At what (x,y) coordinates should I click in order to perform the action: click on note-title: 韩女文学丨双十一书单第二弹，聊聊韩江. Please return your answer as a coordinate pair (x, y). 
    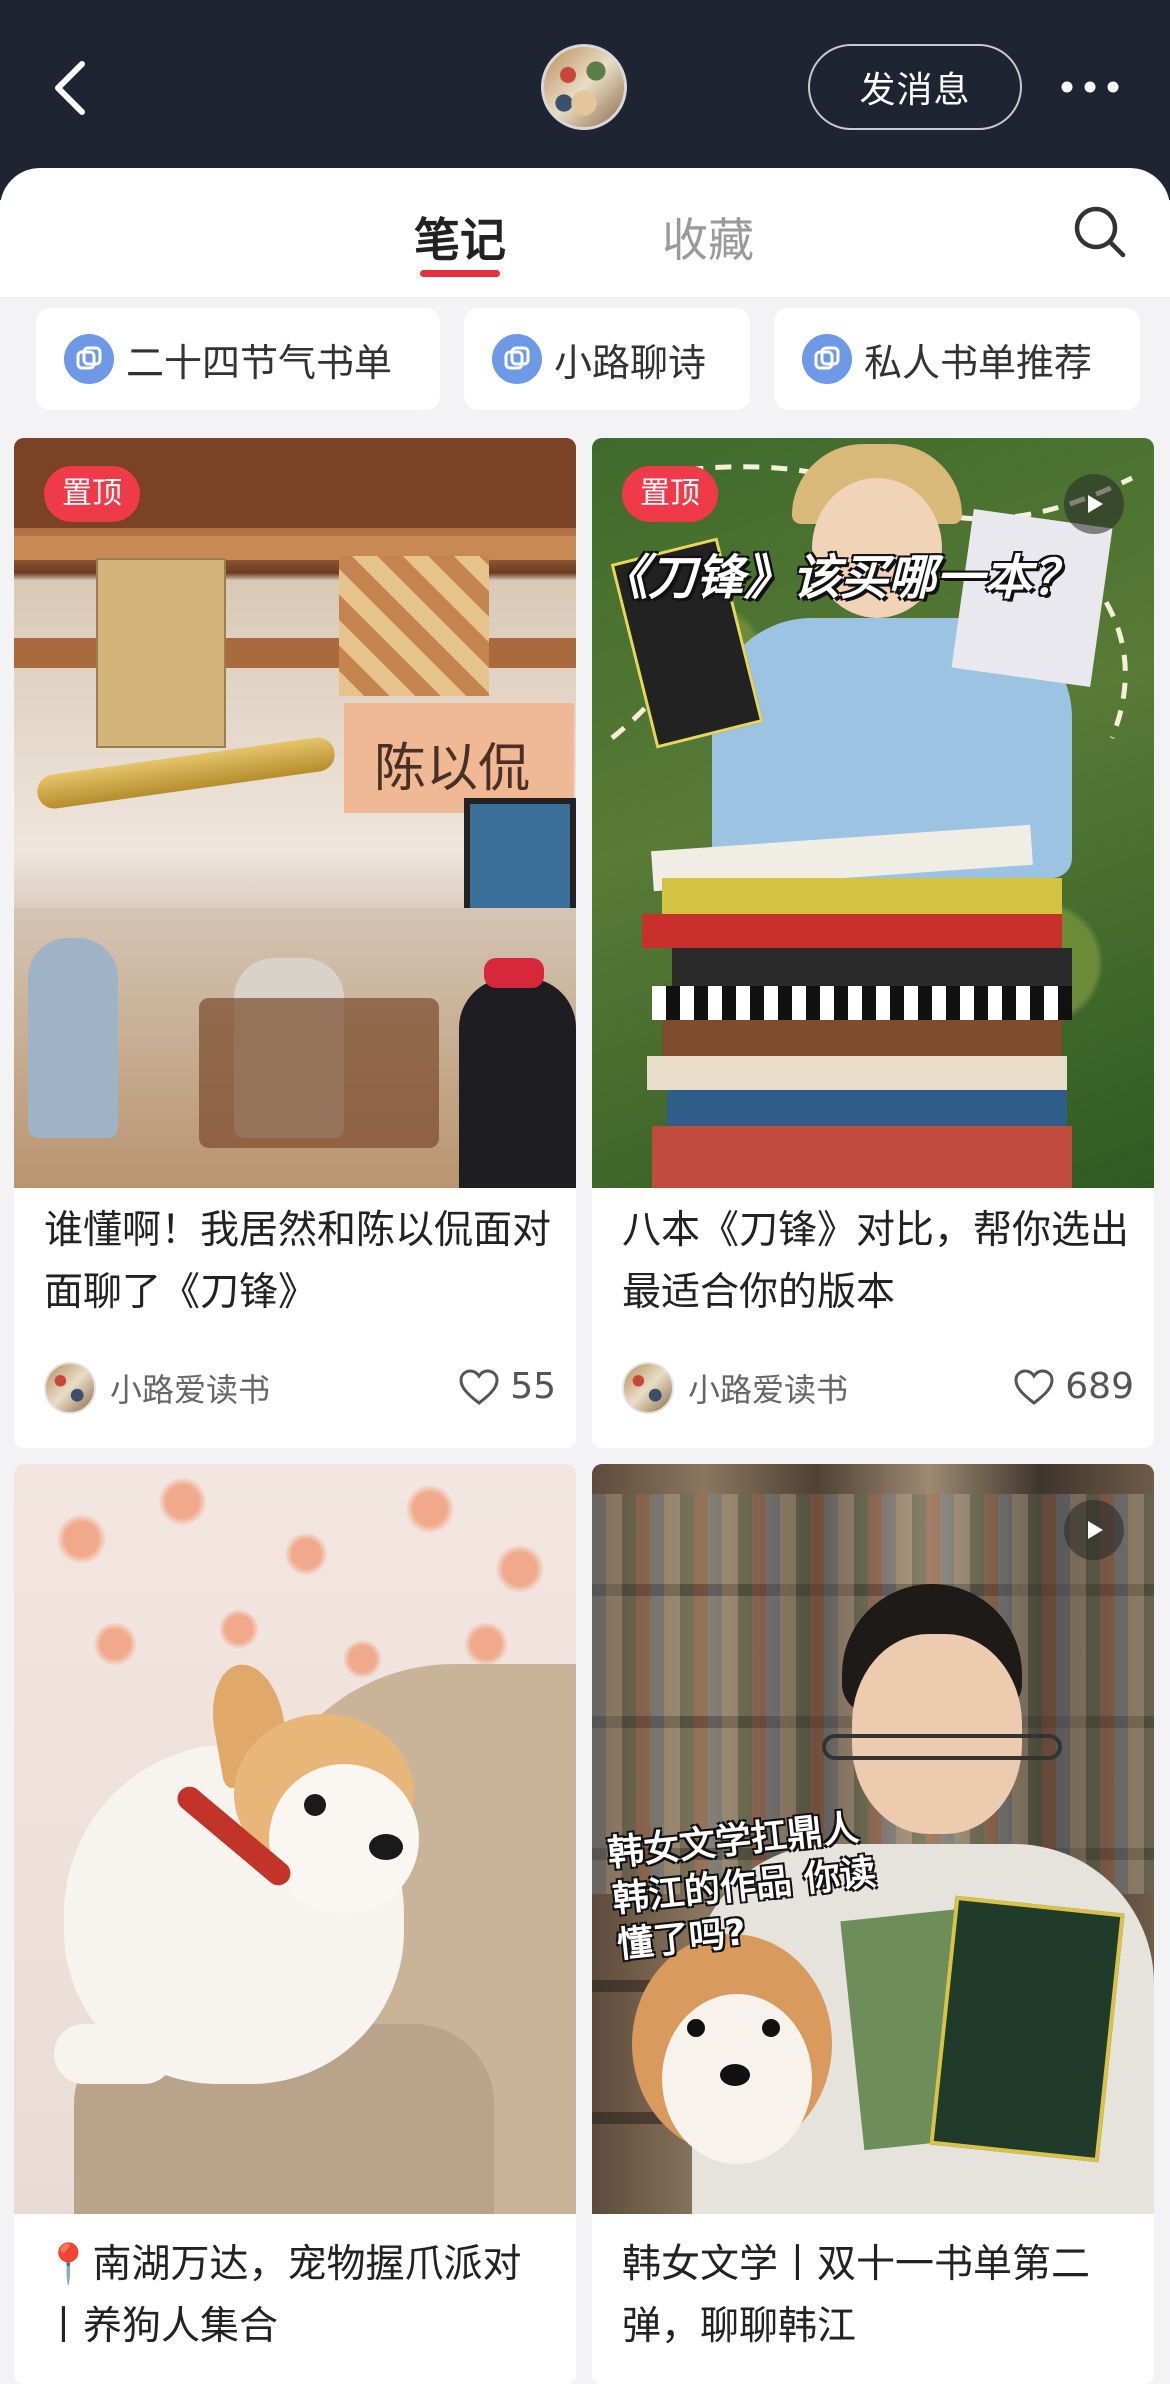
    Looking at the image, I should click on (856, 2295).